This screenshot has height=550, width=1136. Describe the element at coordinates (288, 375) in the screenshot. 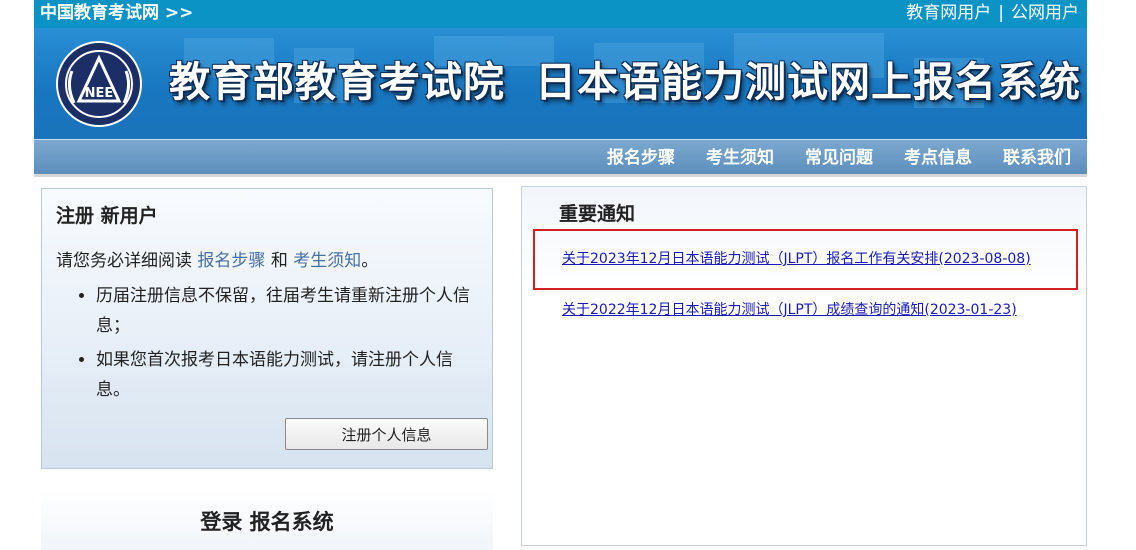

I see `list-item: 如果您首次报考日本语能力测试，请注册个人信息。` at that location.